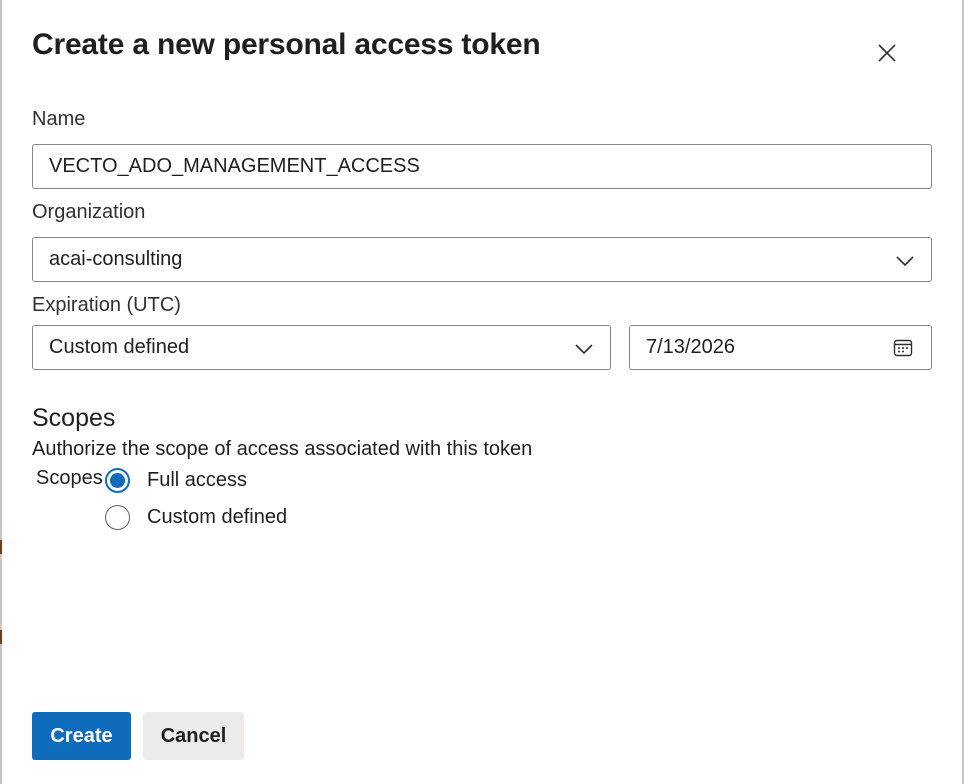  I want to click on name-input: VECTO_ADO_MANAGEMENT_ACCESS, so click(482, 166).